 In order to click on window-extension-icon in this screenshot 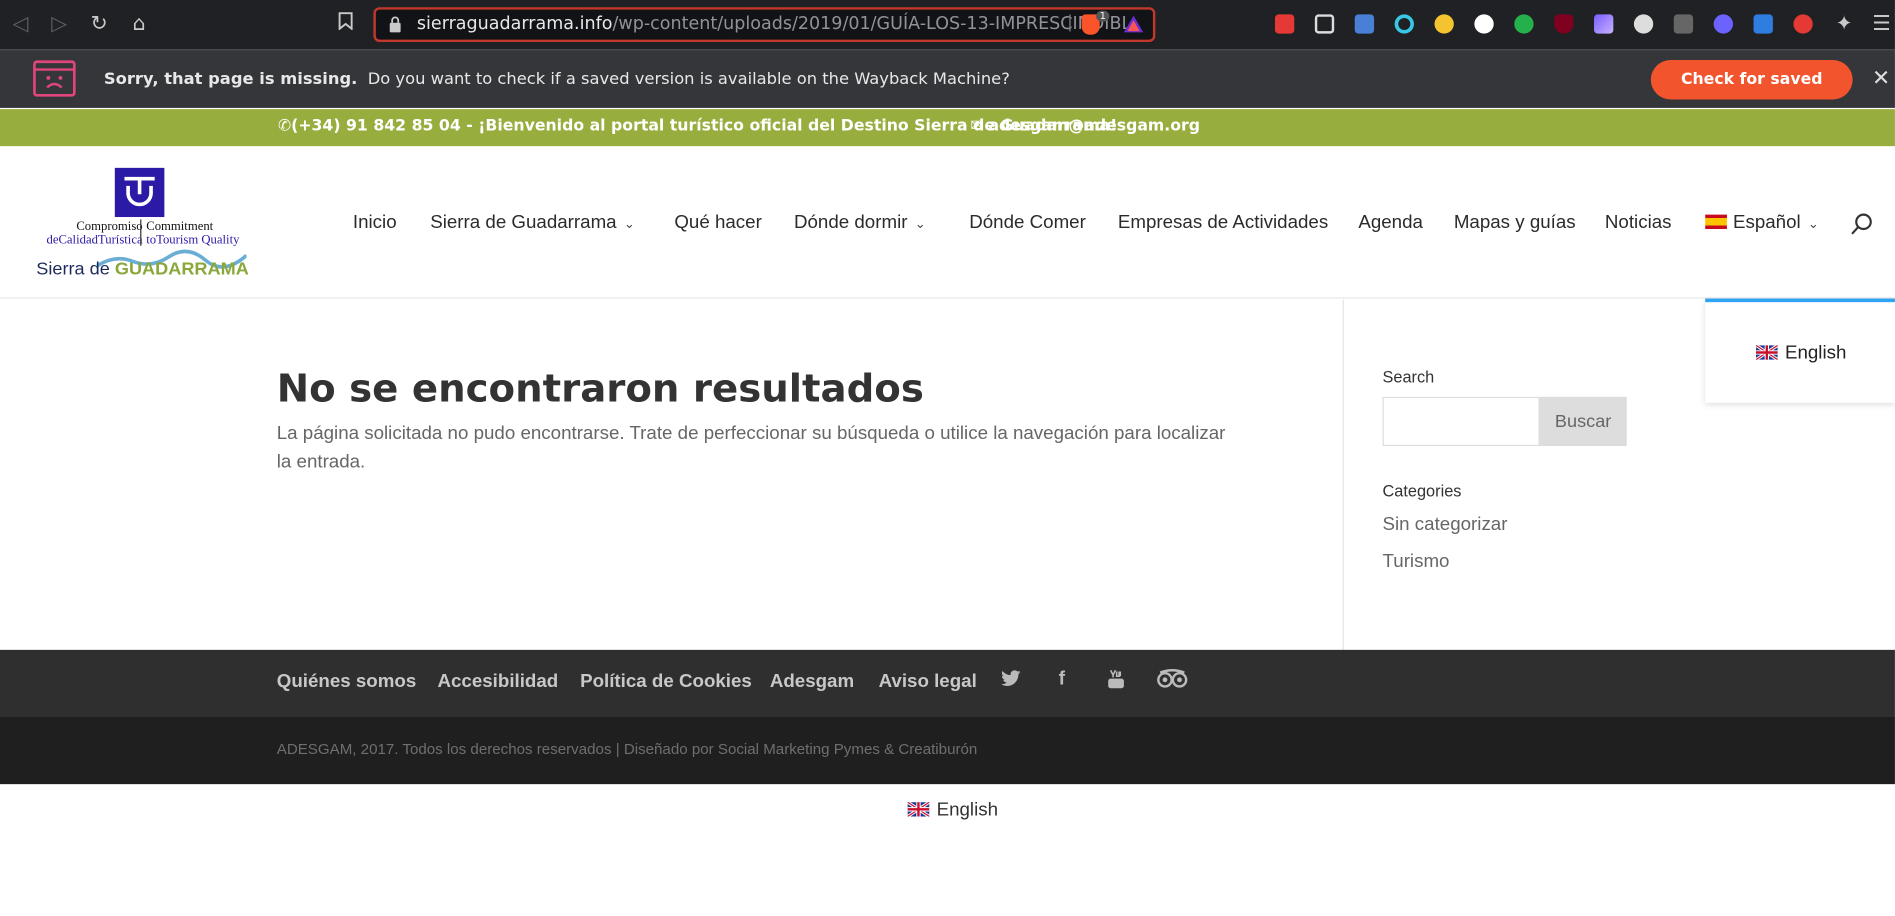, I will do `click(1324, 24)`.